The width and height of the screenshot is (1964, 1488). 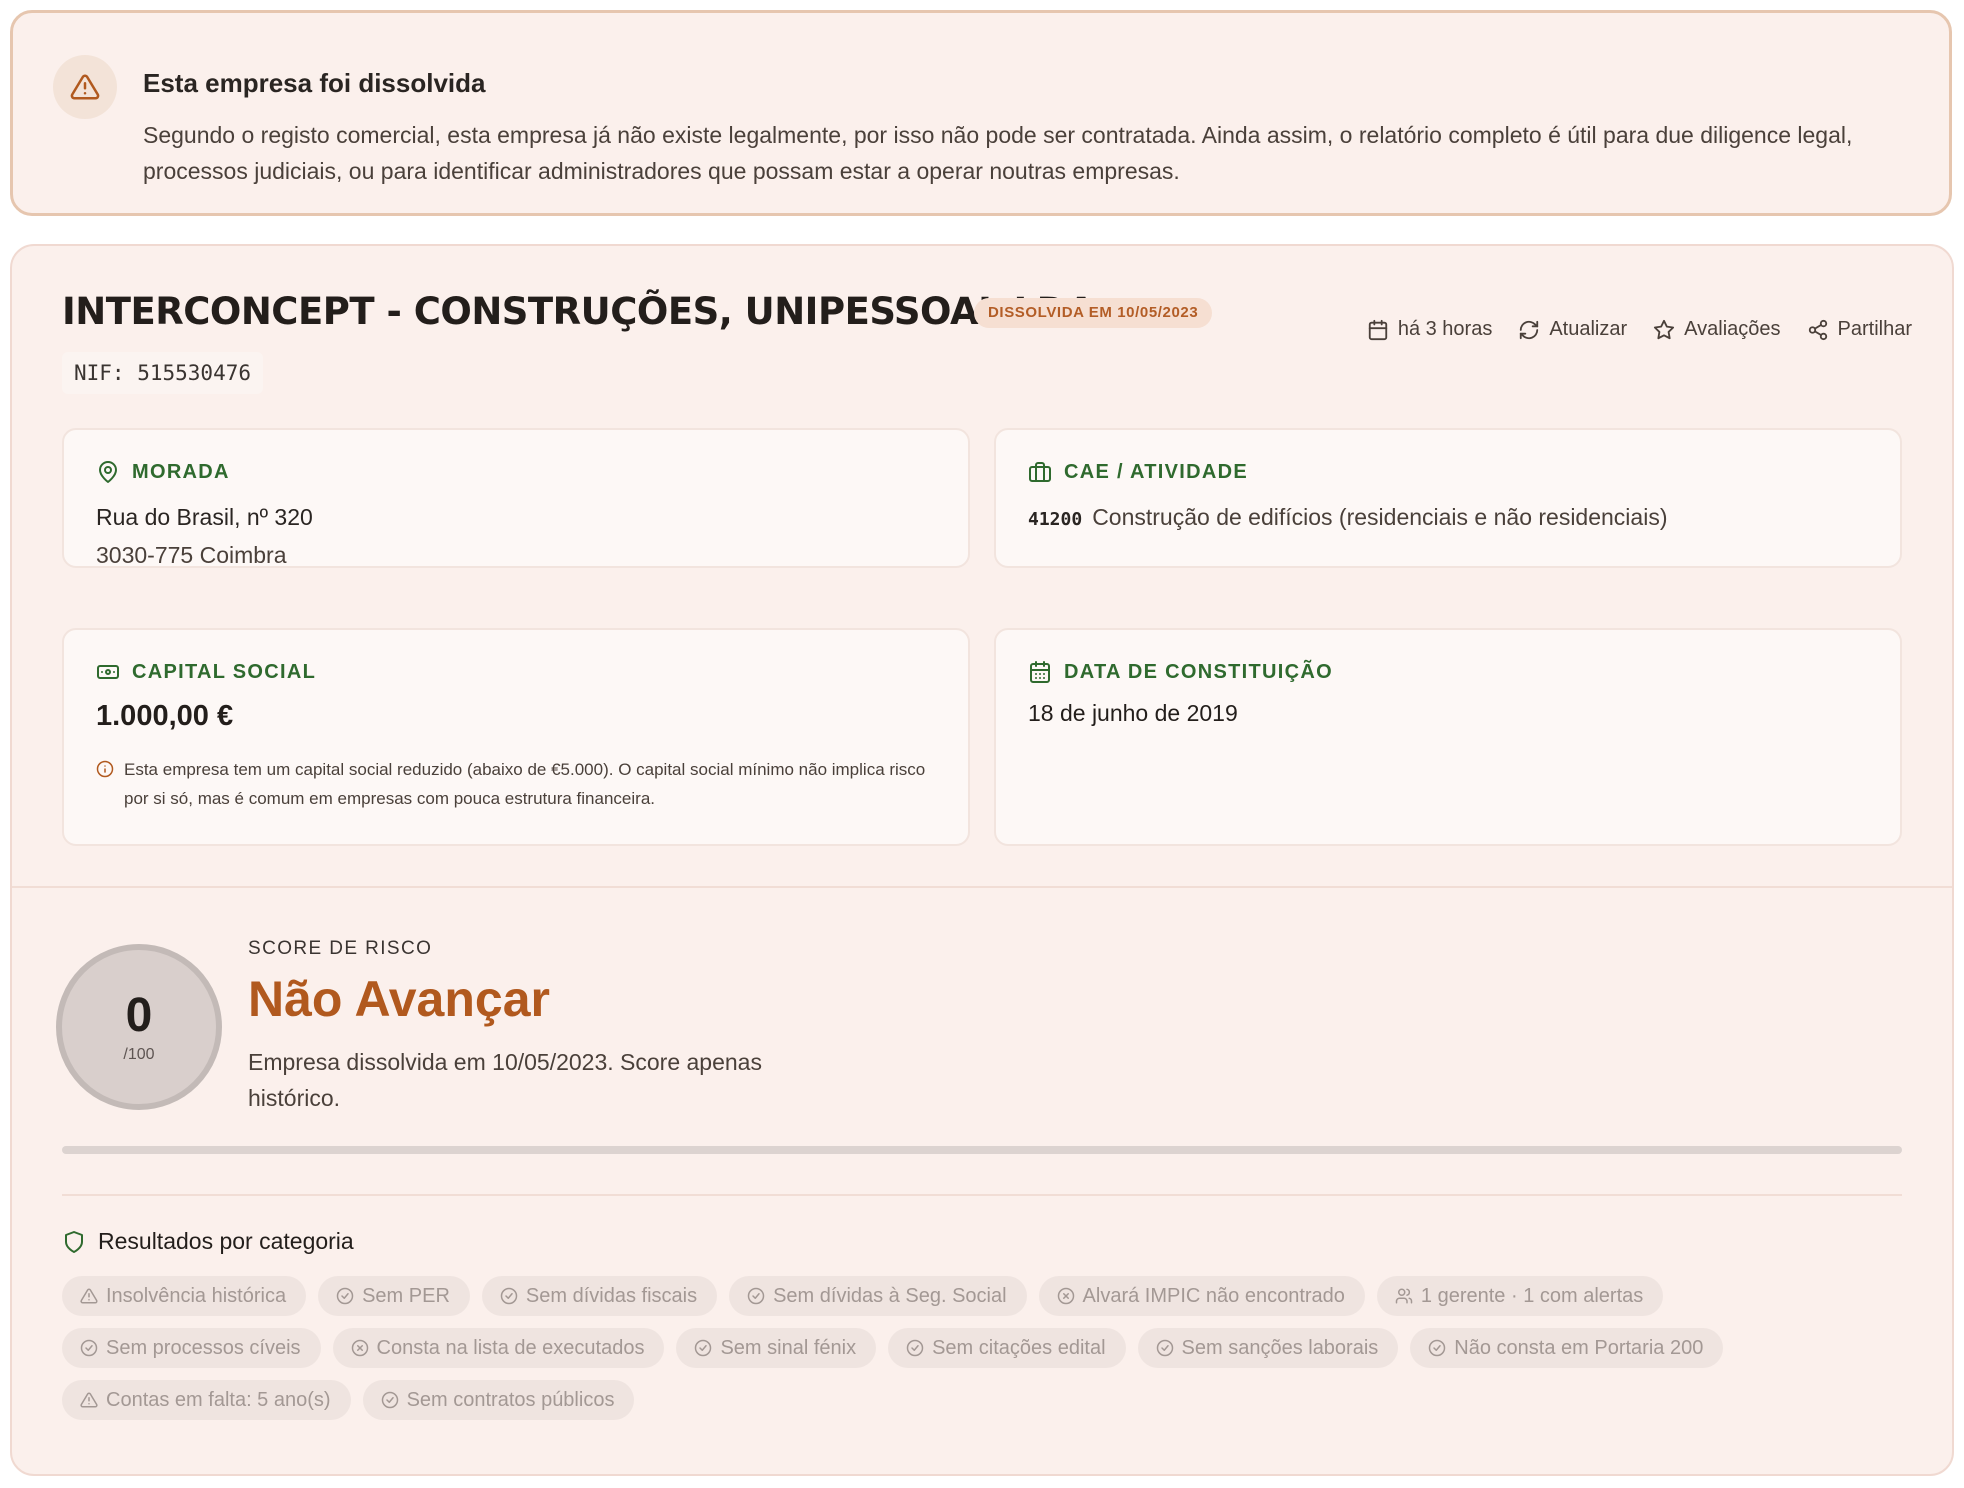 I want to click on category-chip: Contas em falta: 5 ano(s), so click(x=206, y=1400).